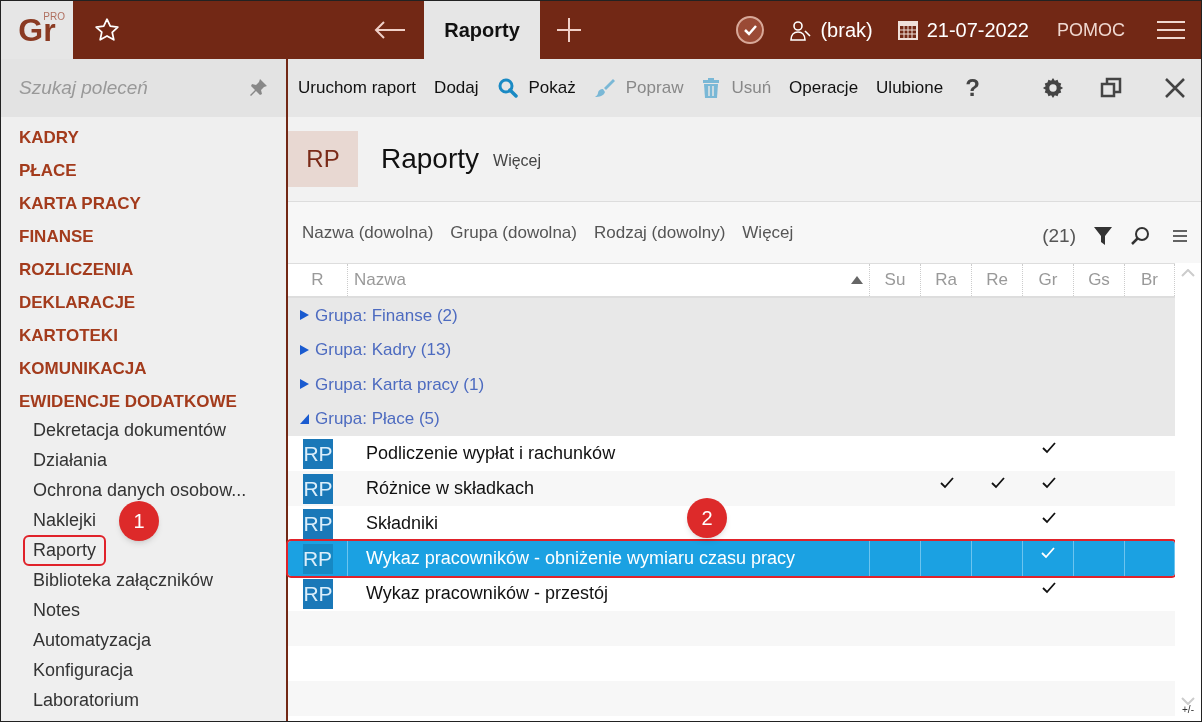 Image resolution: width=1202 pixels, height=722 pixels. I want to click on sidebar-item: Naklejki, so click(65, 520).